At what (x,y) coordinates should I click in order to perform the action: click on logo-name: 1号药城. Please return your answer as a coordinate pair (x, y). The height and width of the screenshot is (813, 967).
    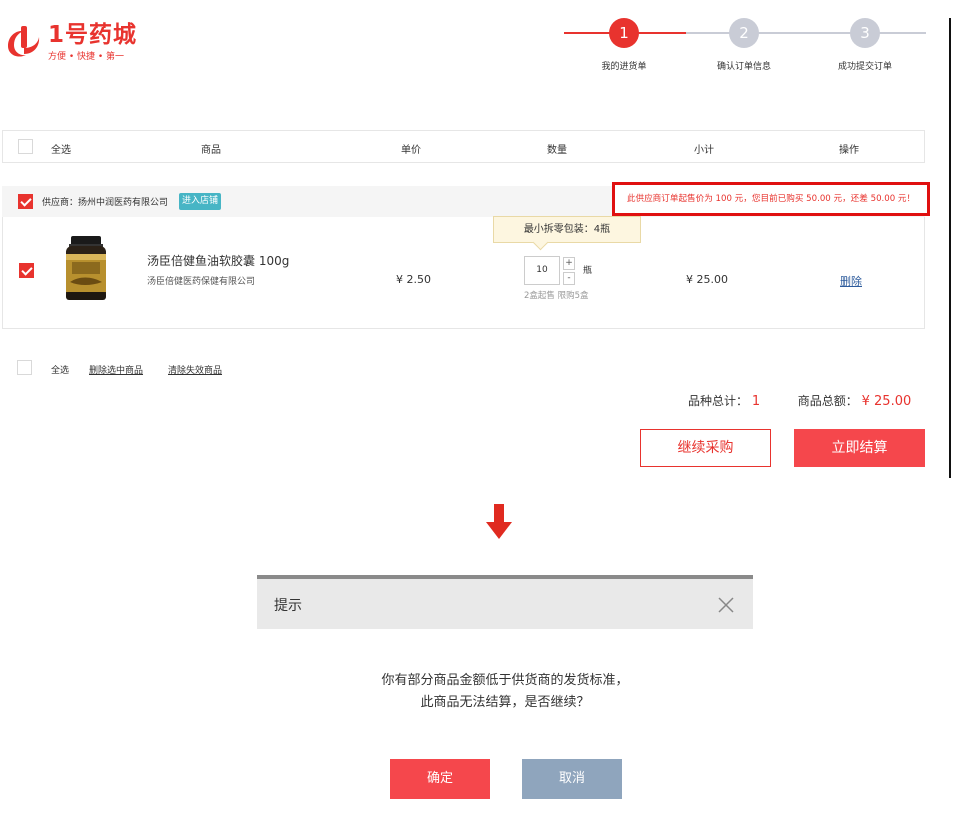
    Looking at the image, I should click on (93, 35).